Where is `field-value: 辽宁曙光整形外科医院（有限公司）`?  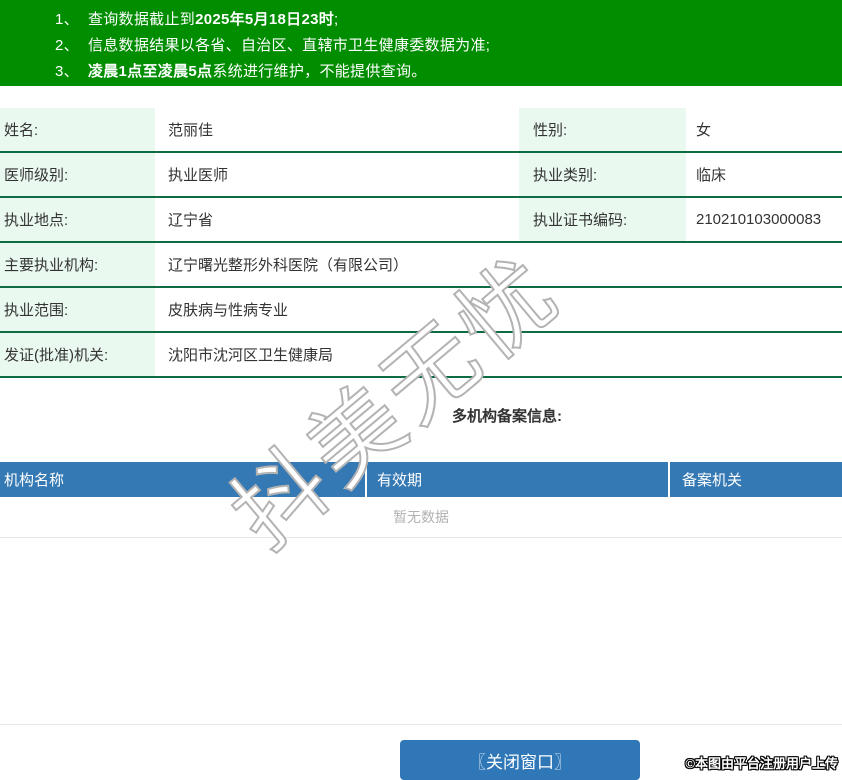
field-value: 辽宁曙光整形外科医院（有限公司） is located at coordinates (288, 265).